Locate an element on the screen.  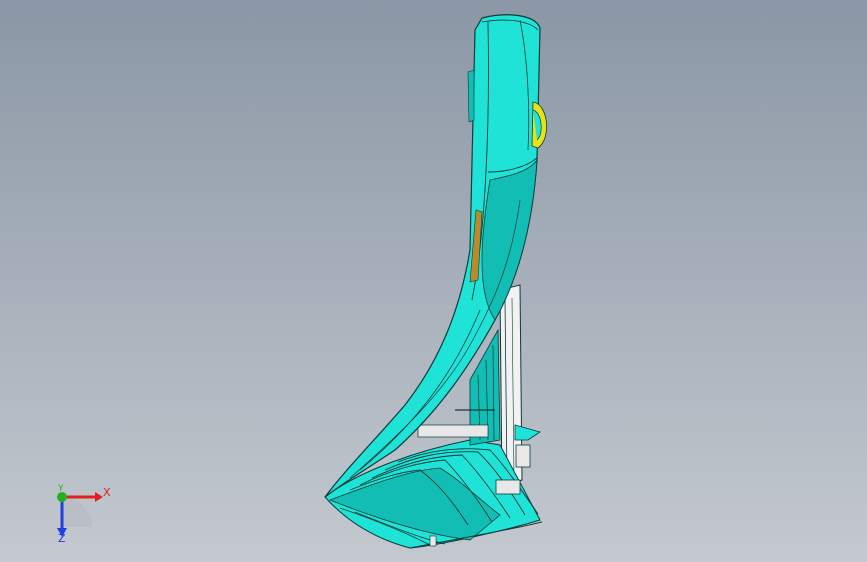
top-knob is located at coordinates (539, 125).